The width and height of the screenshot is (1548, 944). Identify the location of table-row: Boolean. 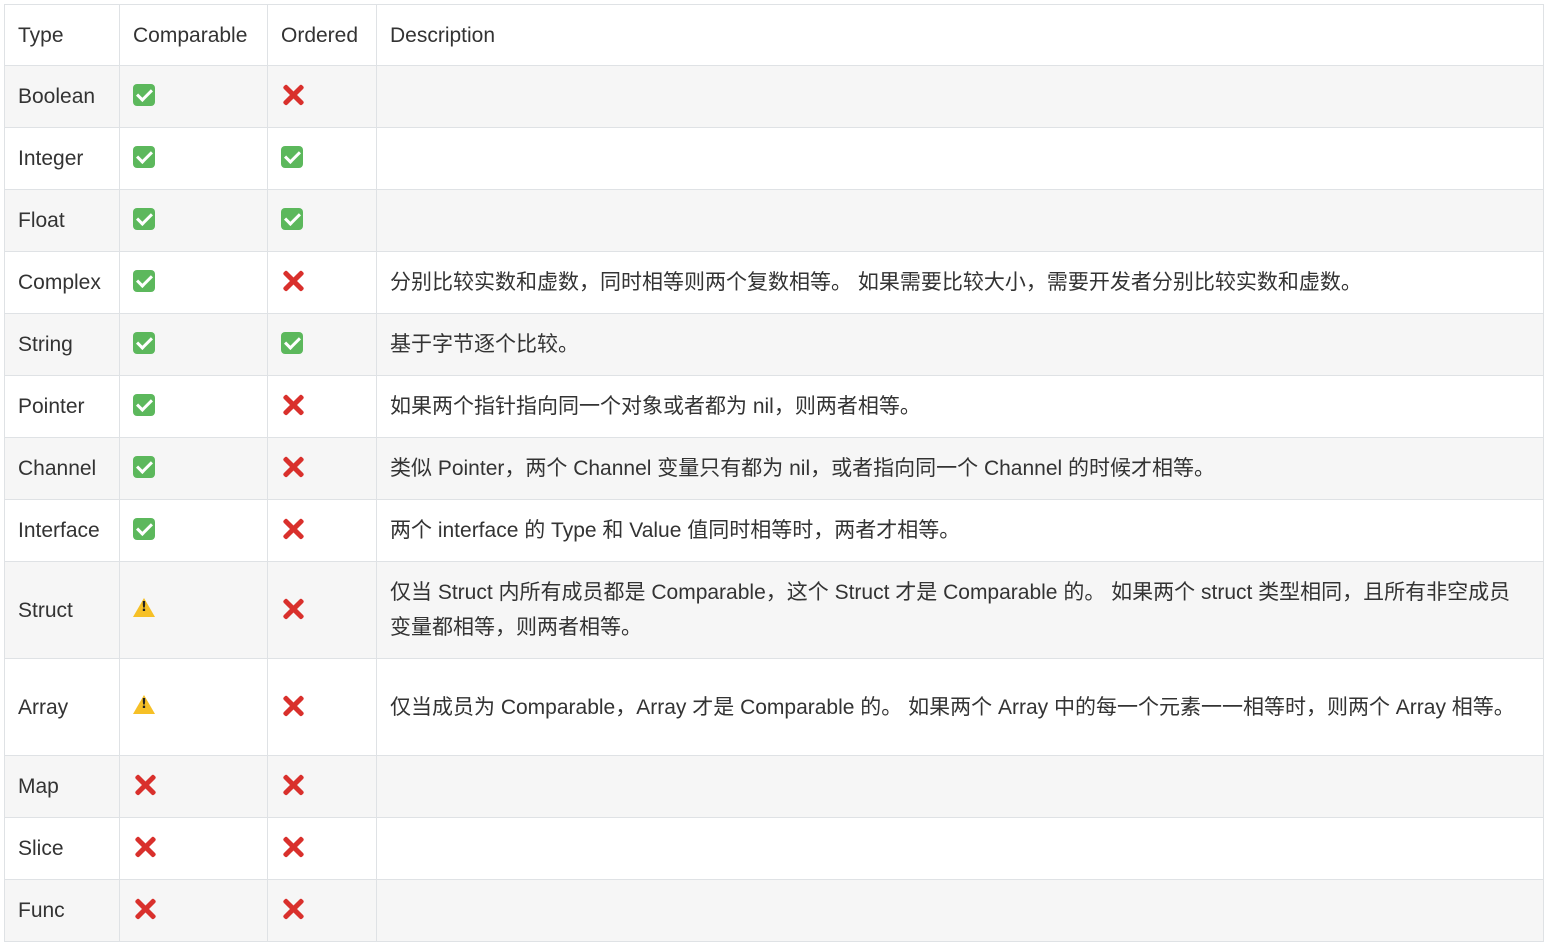
(774, 96).